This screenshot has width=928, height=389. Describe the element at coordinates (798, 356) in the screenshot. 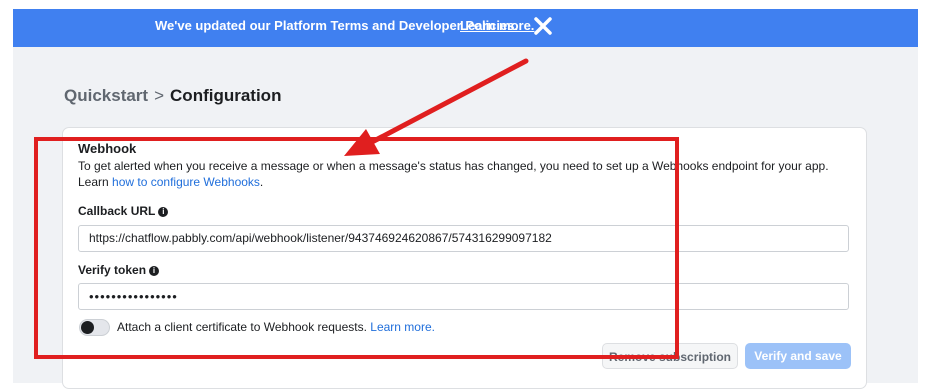

I see `verify-and-save-button: Verify and save` at that location.